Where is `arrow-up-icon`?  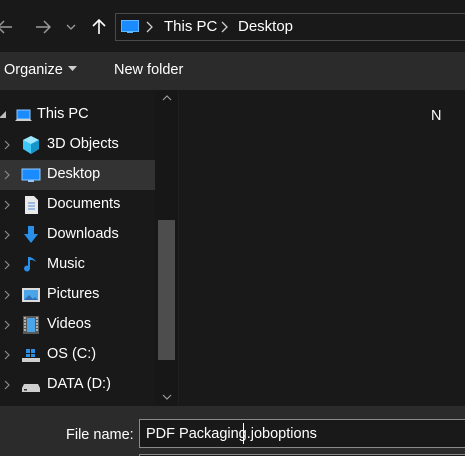 arrow-up-icon is located at coordinates (99, 26).